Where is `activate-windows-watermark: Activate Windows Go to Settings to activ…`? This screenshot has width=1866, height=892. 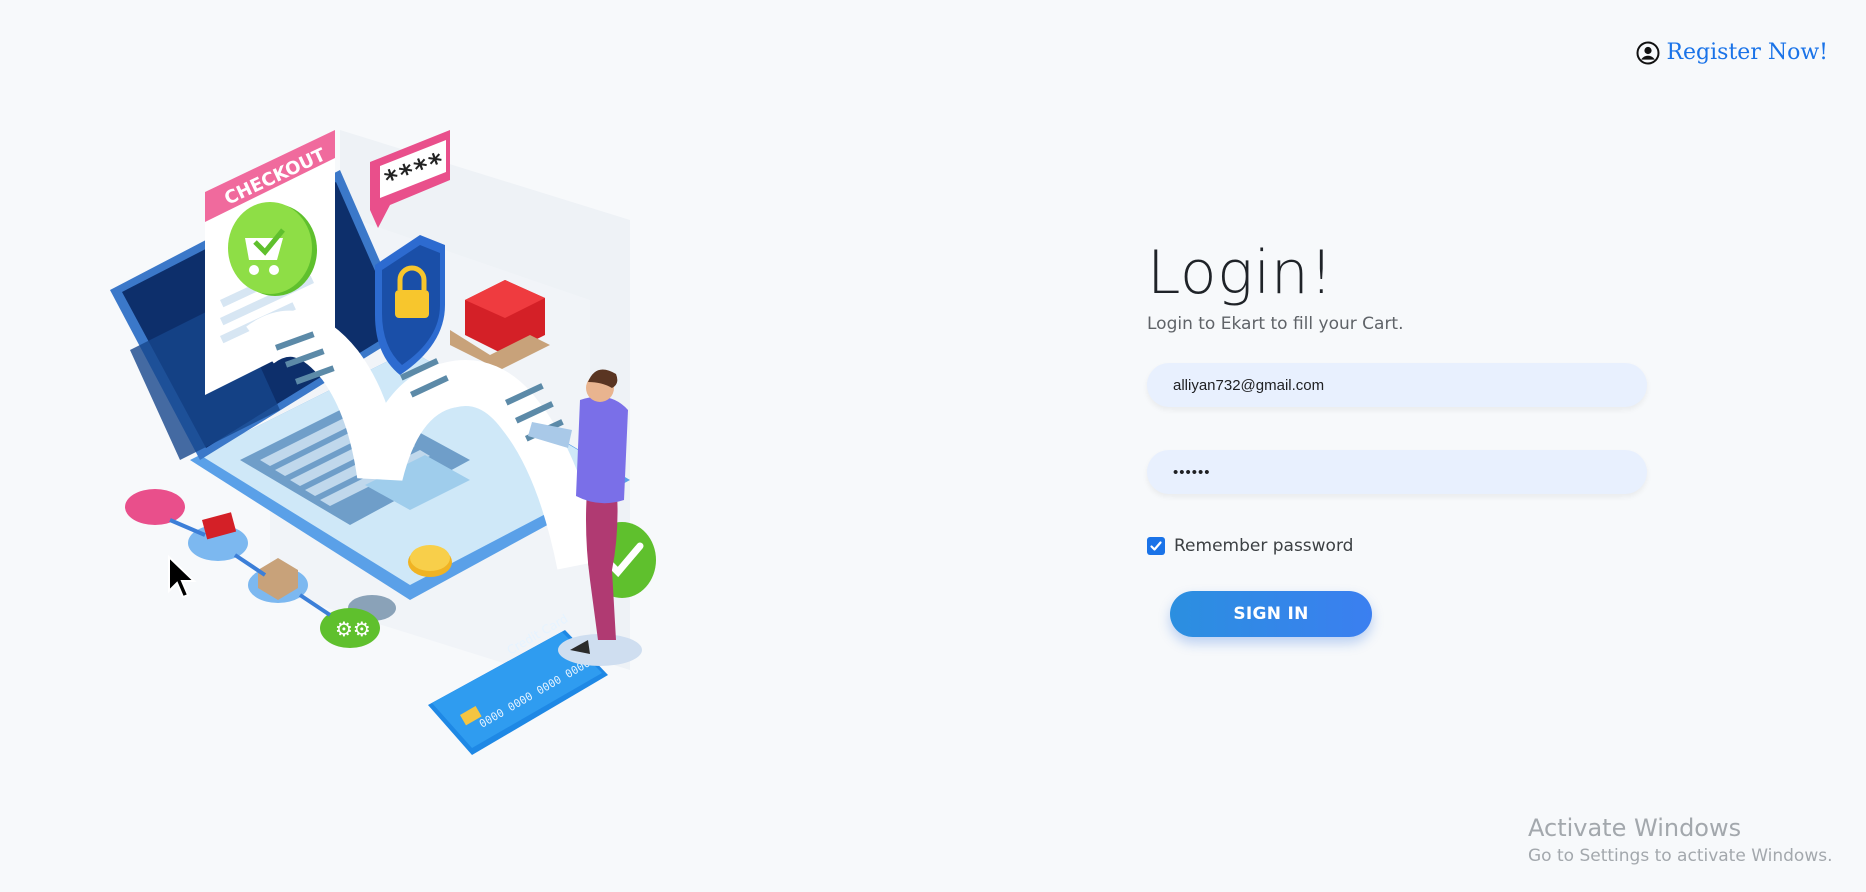
activate-windows-watermark: Activate Windows Go to Settings to activ… is located at coordinates (1680, 840).